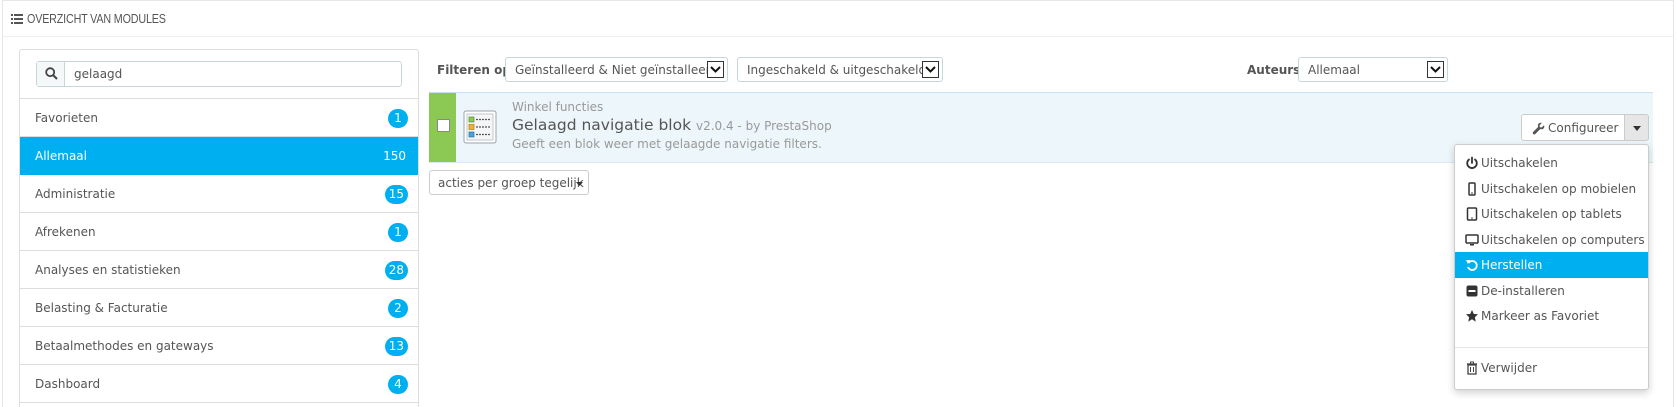  I want to click on module-search-input, so click(233, 74).